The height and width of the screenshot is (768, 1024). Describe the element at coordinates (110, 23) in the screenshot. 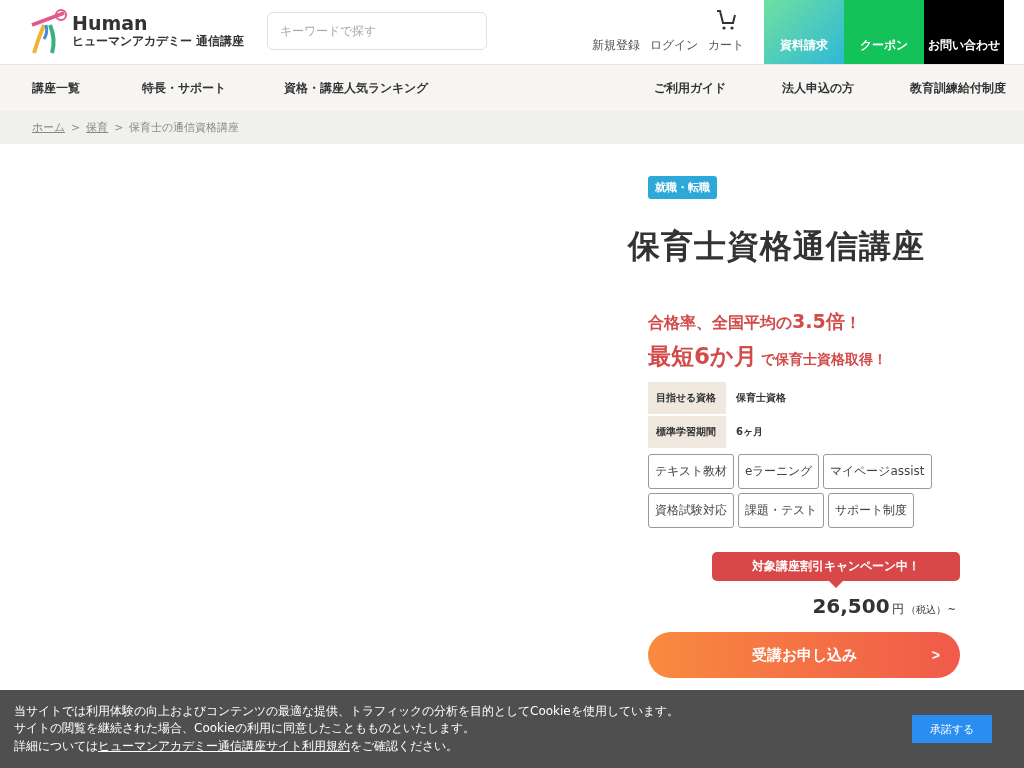

I see `logo-wordmark: Human` at that location.